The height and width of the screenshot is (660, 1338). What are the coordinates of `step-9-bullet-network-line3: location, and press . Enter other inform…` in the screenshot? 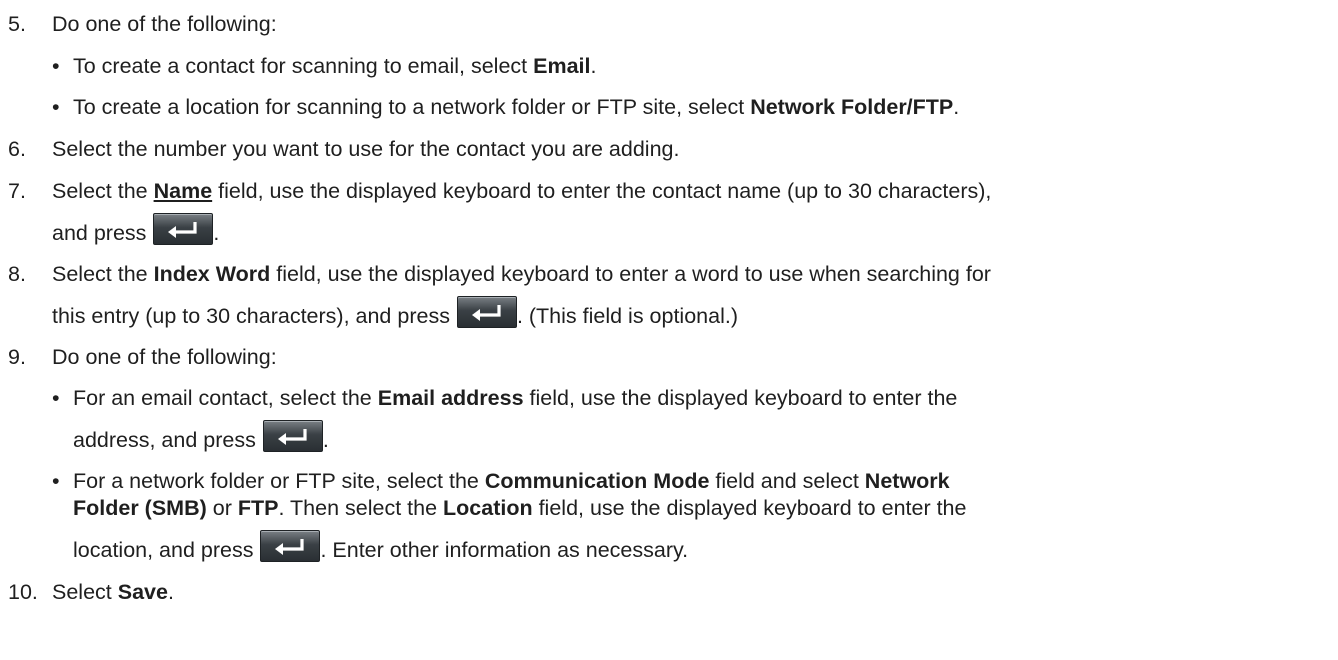 It's located at (380, 546).